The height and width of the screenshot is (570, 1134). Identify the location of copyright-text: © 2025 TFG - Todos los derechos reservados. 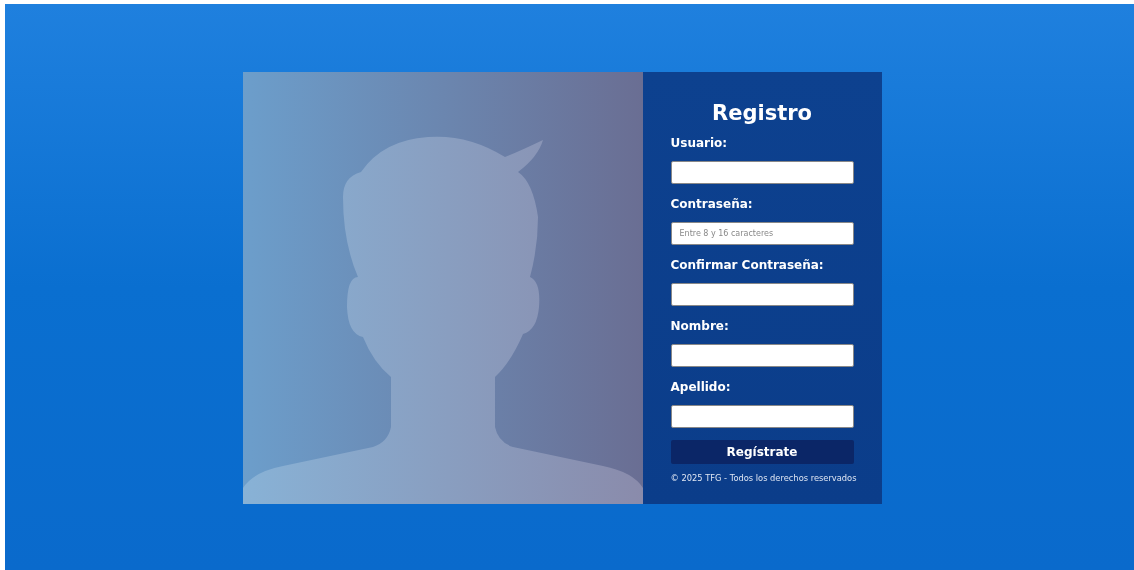
(763, 478).